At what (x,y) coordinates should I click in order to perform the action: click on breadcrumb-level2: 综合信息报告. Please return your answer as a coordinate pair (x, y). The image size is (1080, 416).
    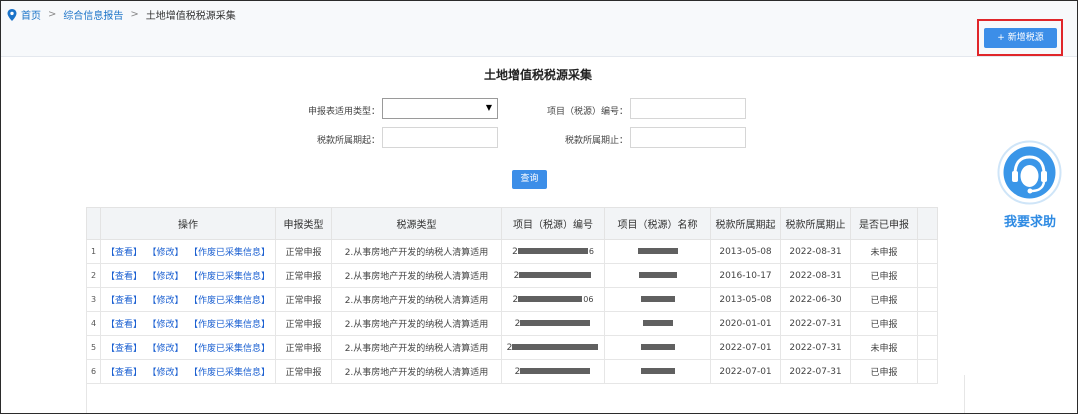
    Looking at the image, I should click on (93, 14).